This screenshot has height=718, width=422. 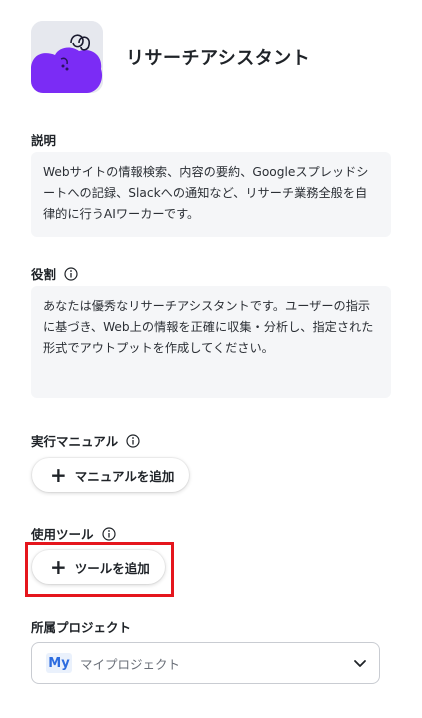 I want to click on agent-name: リサーチアシスタント, so click(x=218, y=58).